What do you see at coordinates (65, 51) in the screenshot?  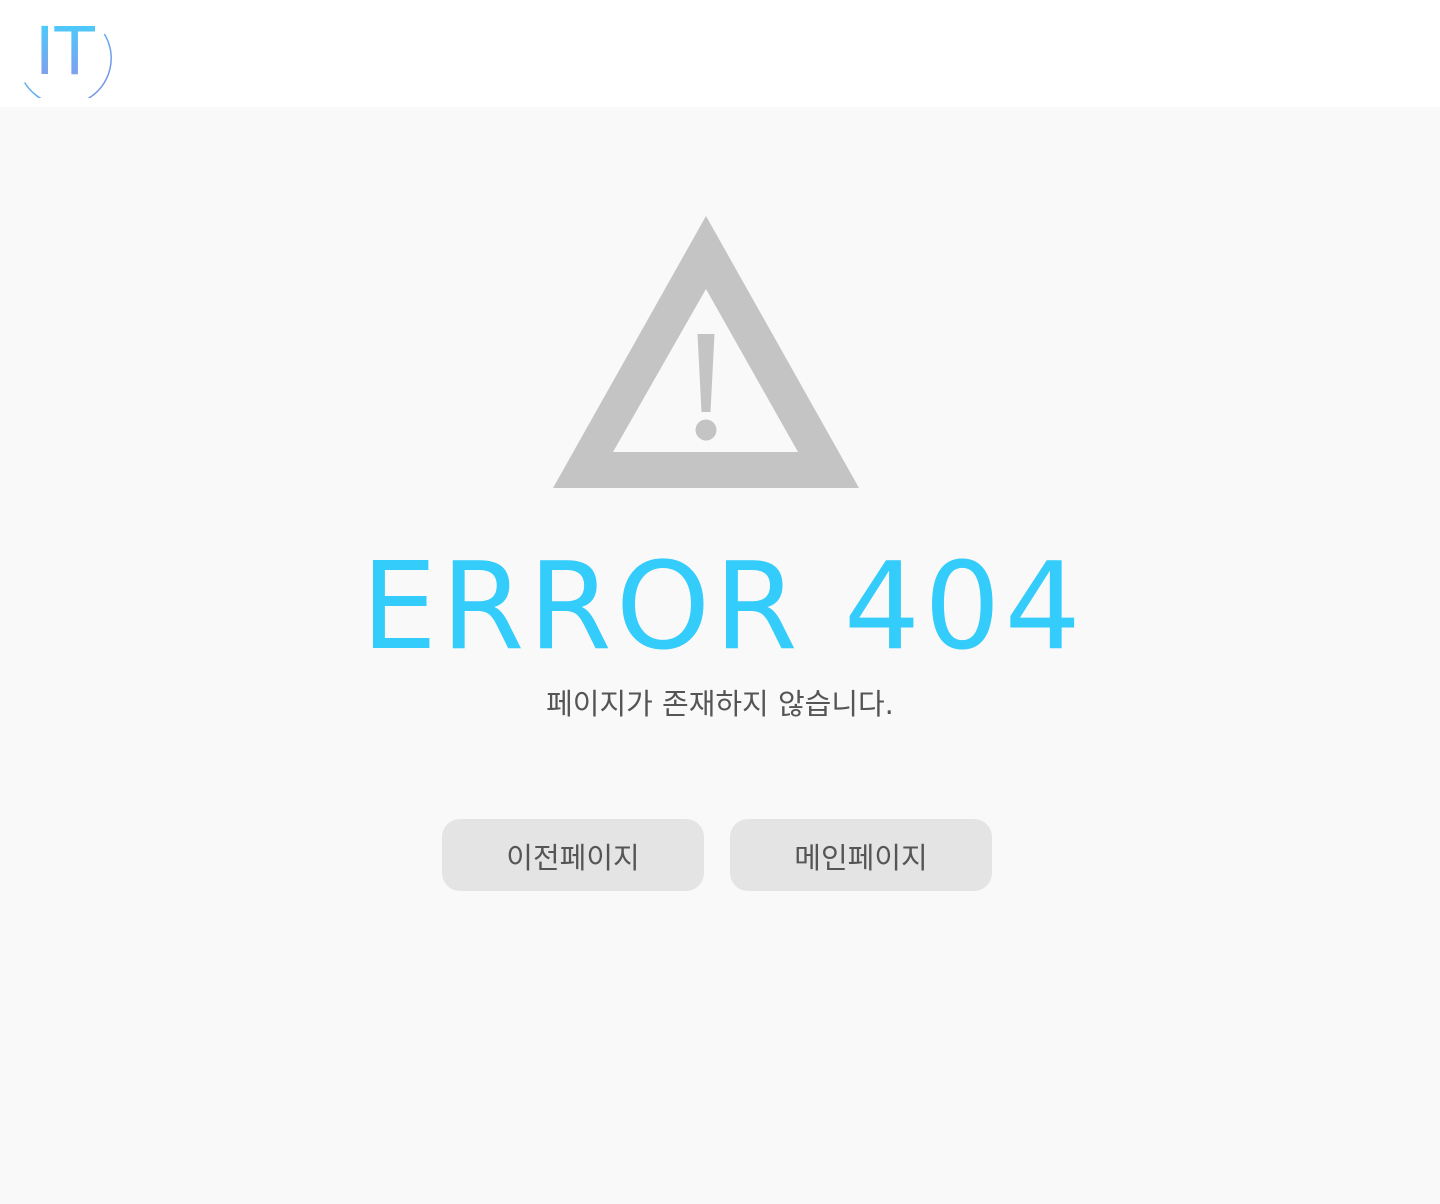 I see `logo-text: IT` at bounding box center [65, 51].